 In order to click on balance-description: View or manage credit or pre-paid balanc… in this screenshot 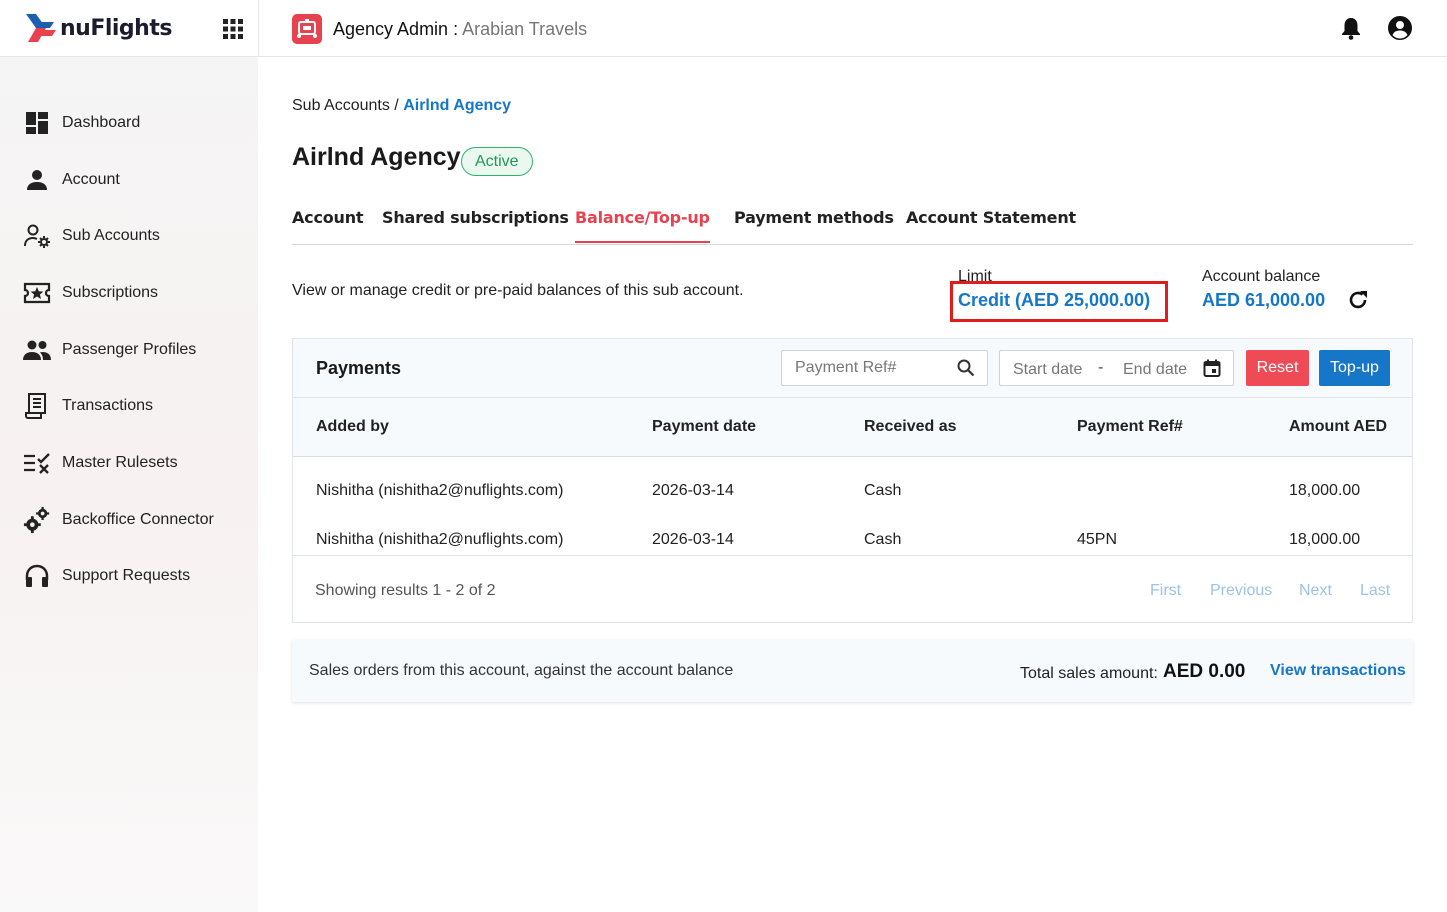, I will do `click(518, 290)`.